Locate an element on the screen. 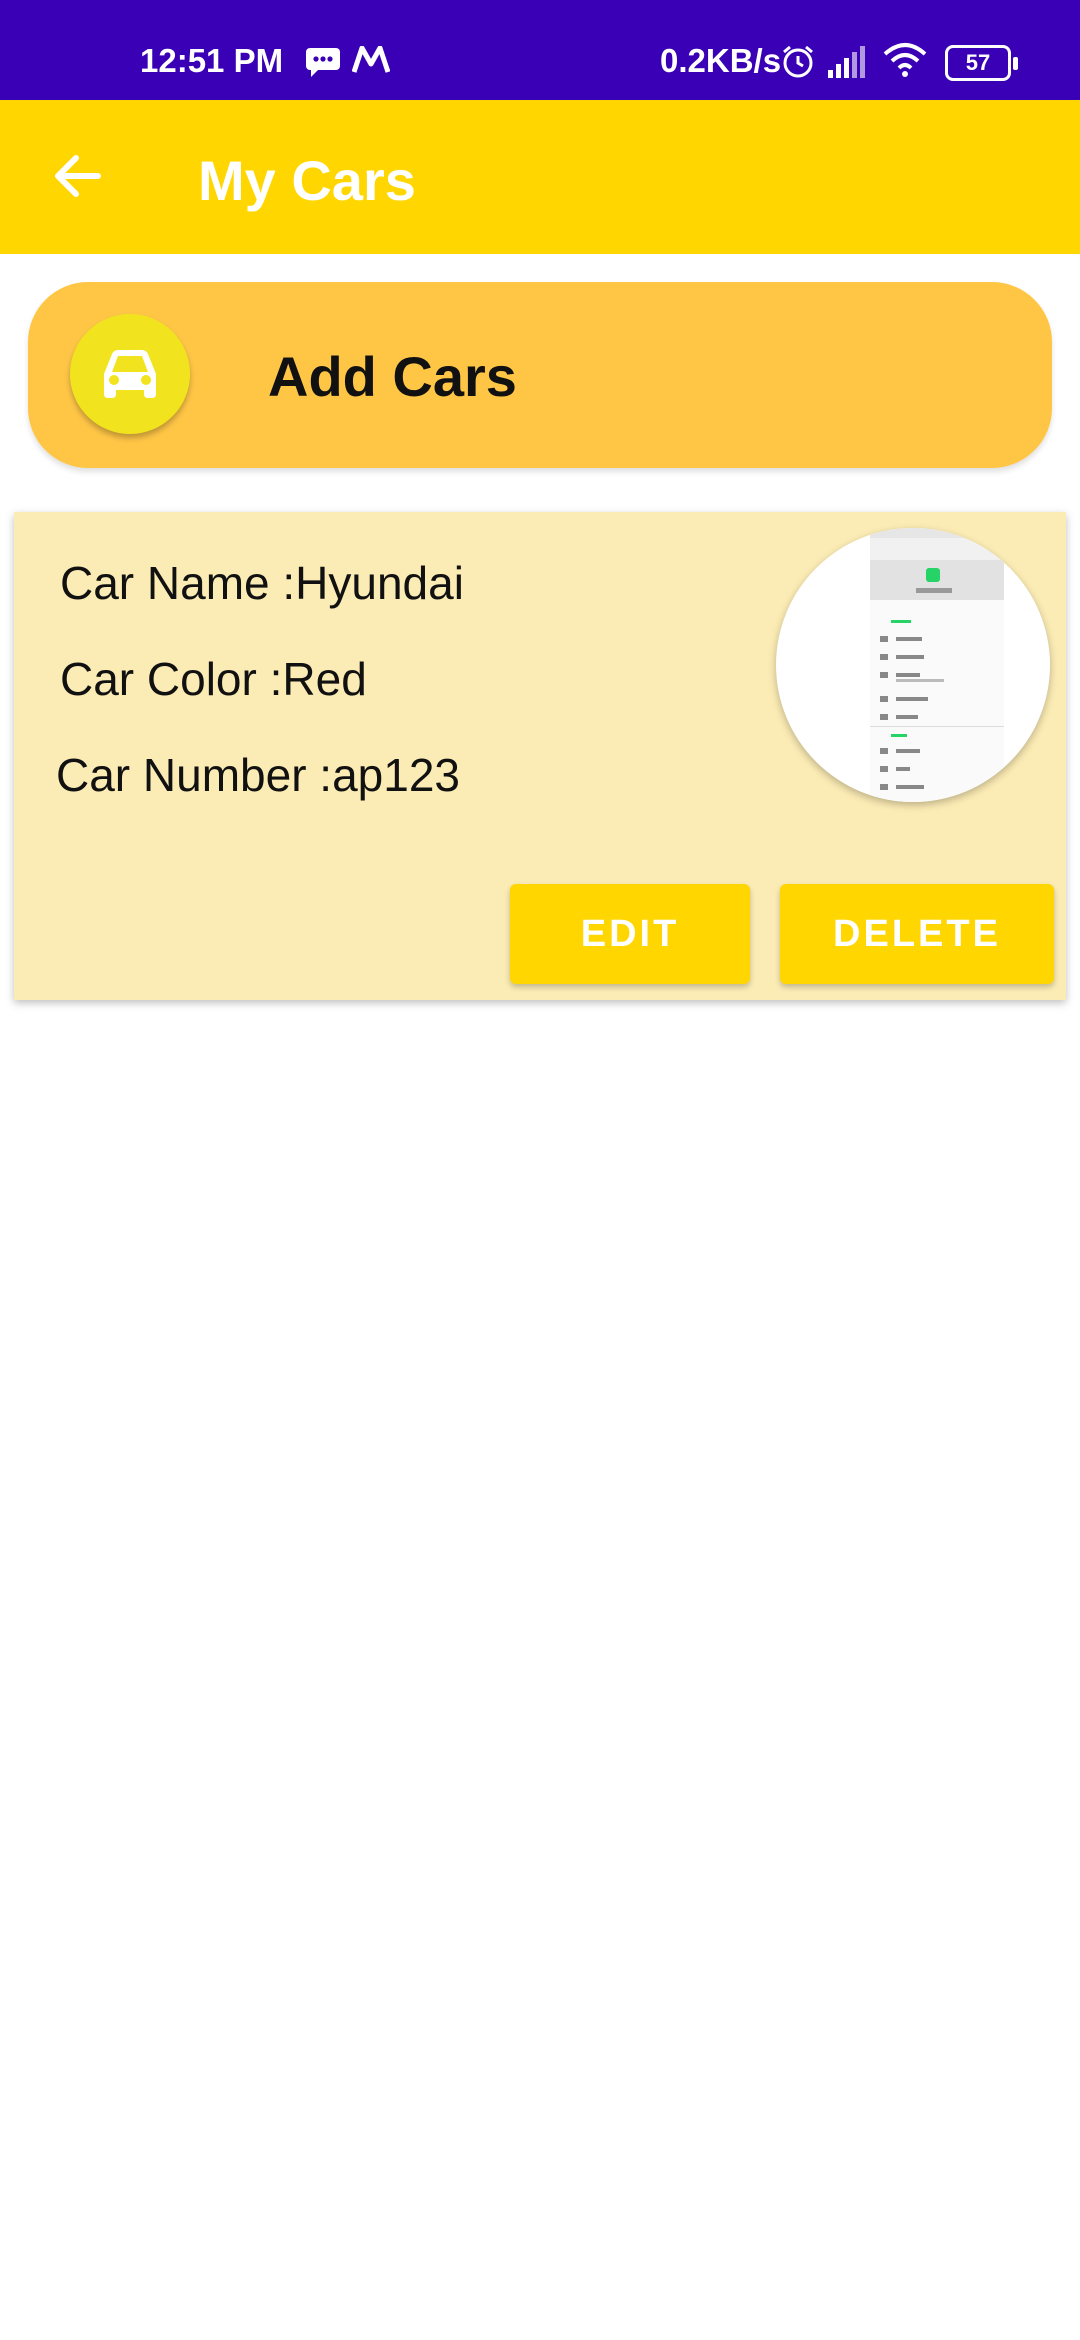 This screenshot has width=1080, height=2340. edit-button: EDIT is located at coordinates (630, 934).